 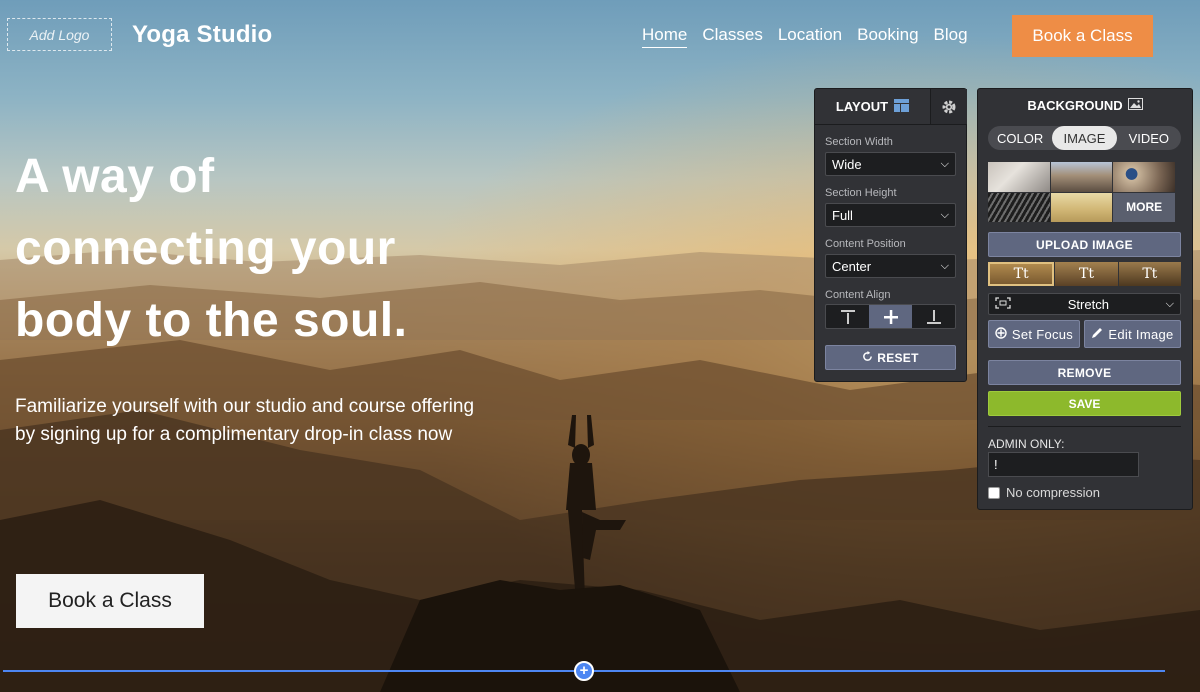 What do you see at coordinates (890, 266) in the screenshot?
I see `content-position-select: Center ⌵` at bounding box center [890, 266].